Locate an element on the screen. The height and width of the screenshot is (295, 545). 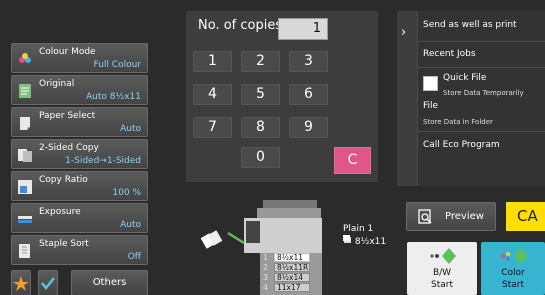
preview-label: Preview is located at coordinates (464, 216).